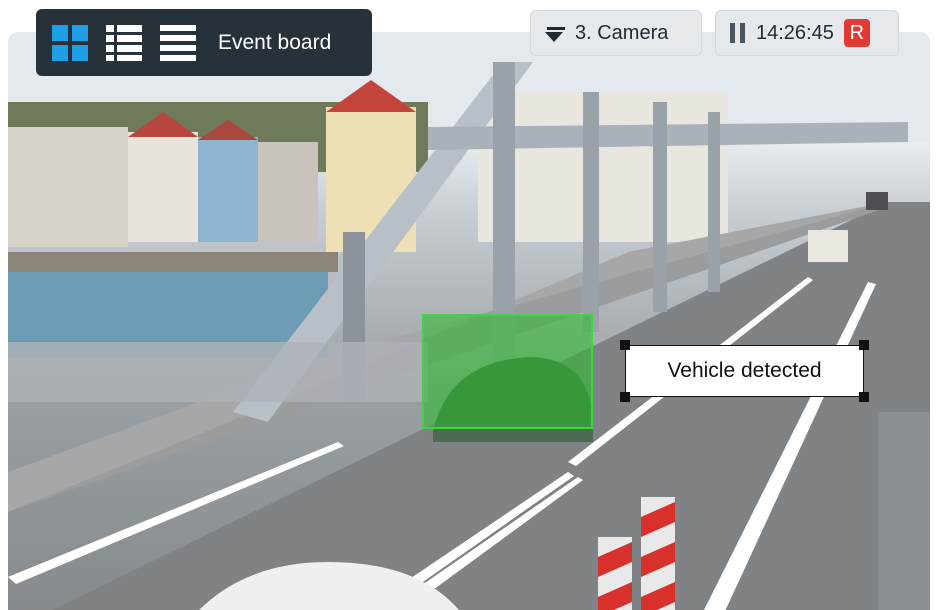 This screenshot has width=936, height=610. What do you see at coordinates (554, 37) in the screenshot?
I see `dropdown-triangle-icon` at bounding box center [554, 37].